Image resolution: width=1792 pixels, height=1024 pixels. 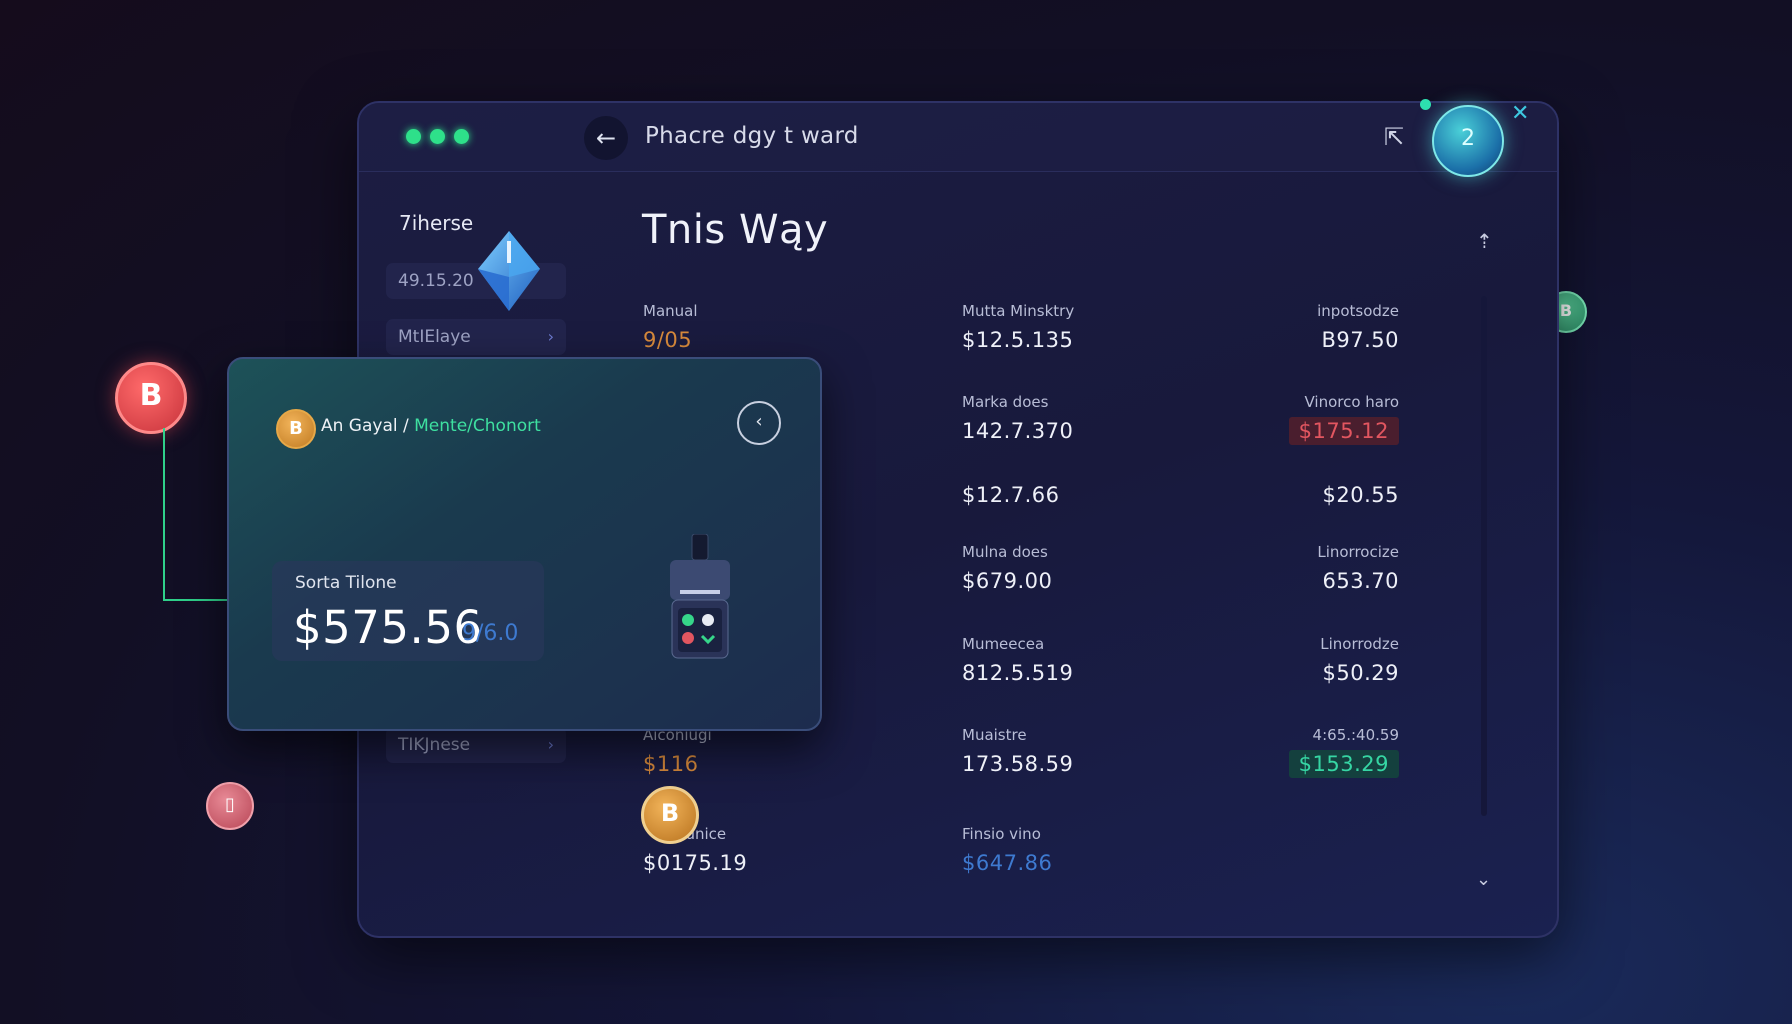 What do you see at coordinates (151, 398) in the screenshot?
I see `bitcoin-coin-icon-red: B` at bounding box center [151, 398].